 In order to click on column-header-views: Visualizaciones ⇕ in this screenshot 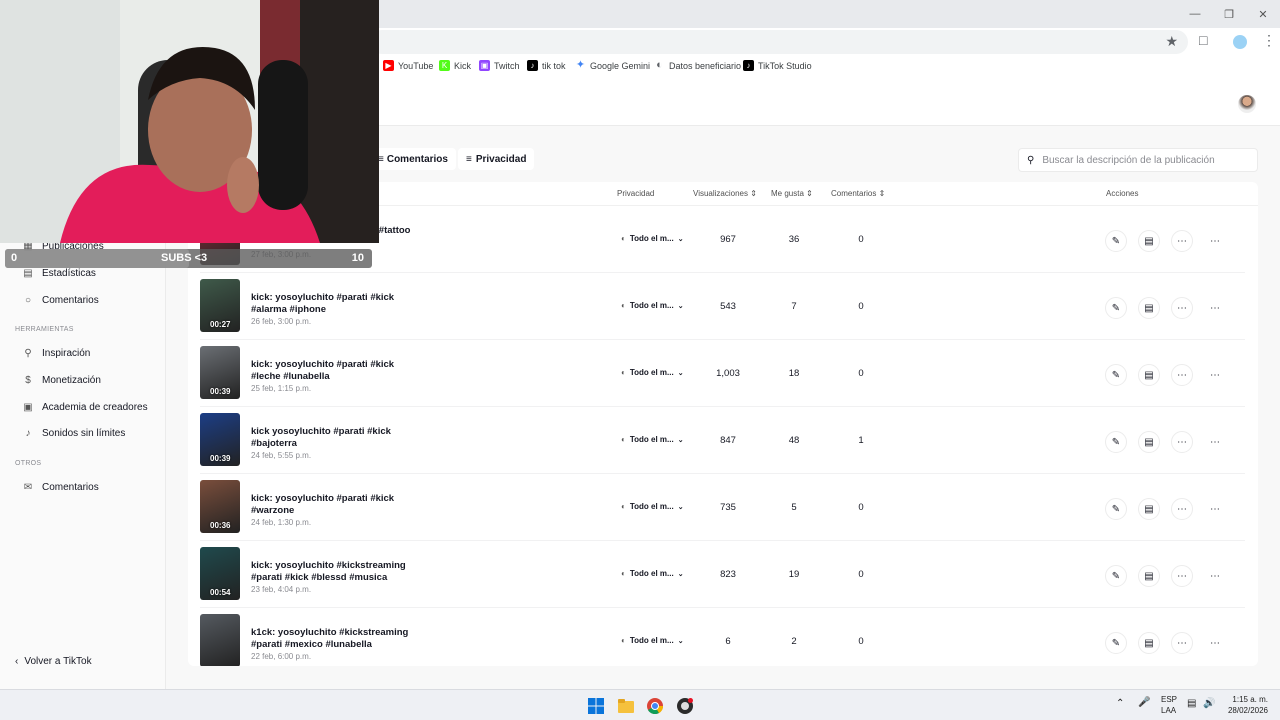, I will do `click(725, 193)`.